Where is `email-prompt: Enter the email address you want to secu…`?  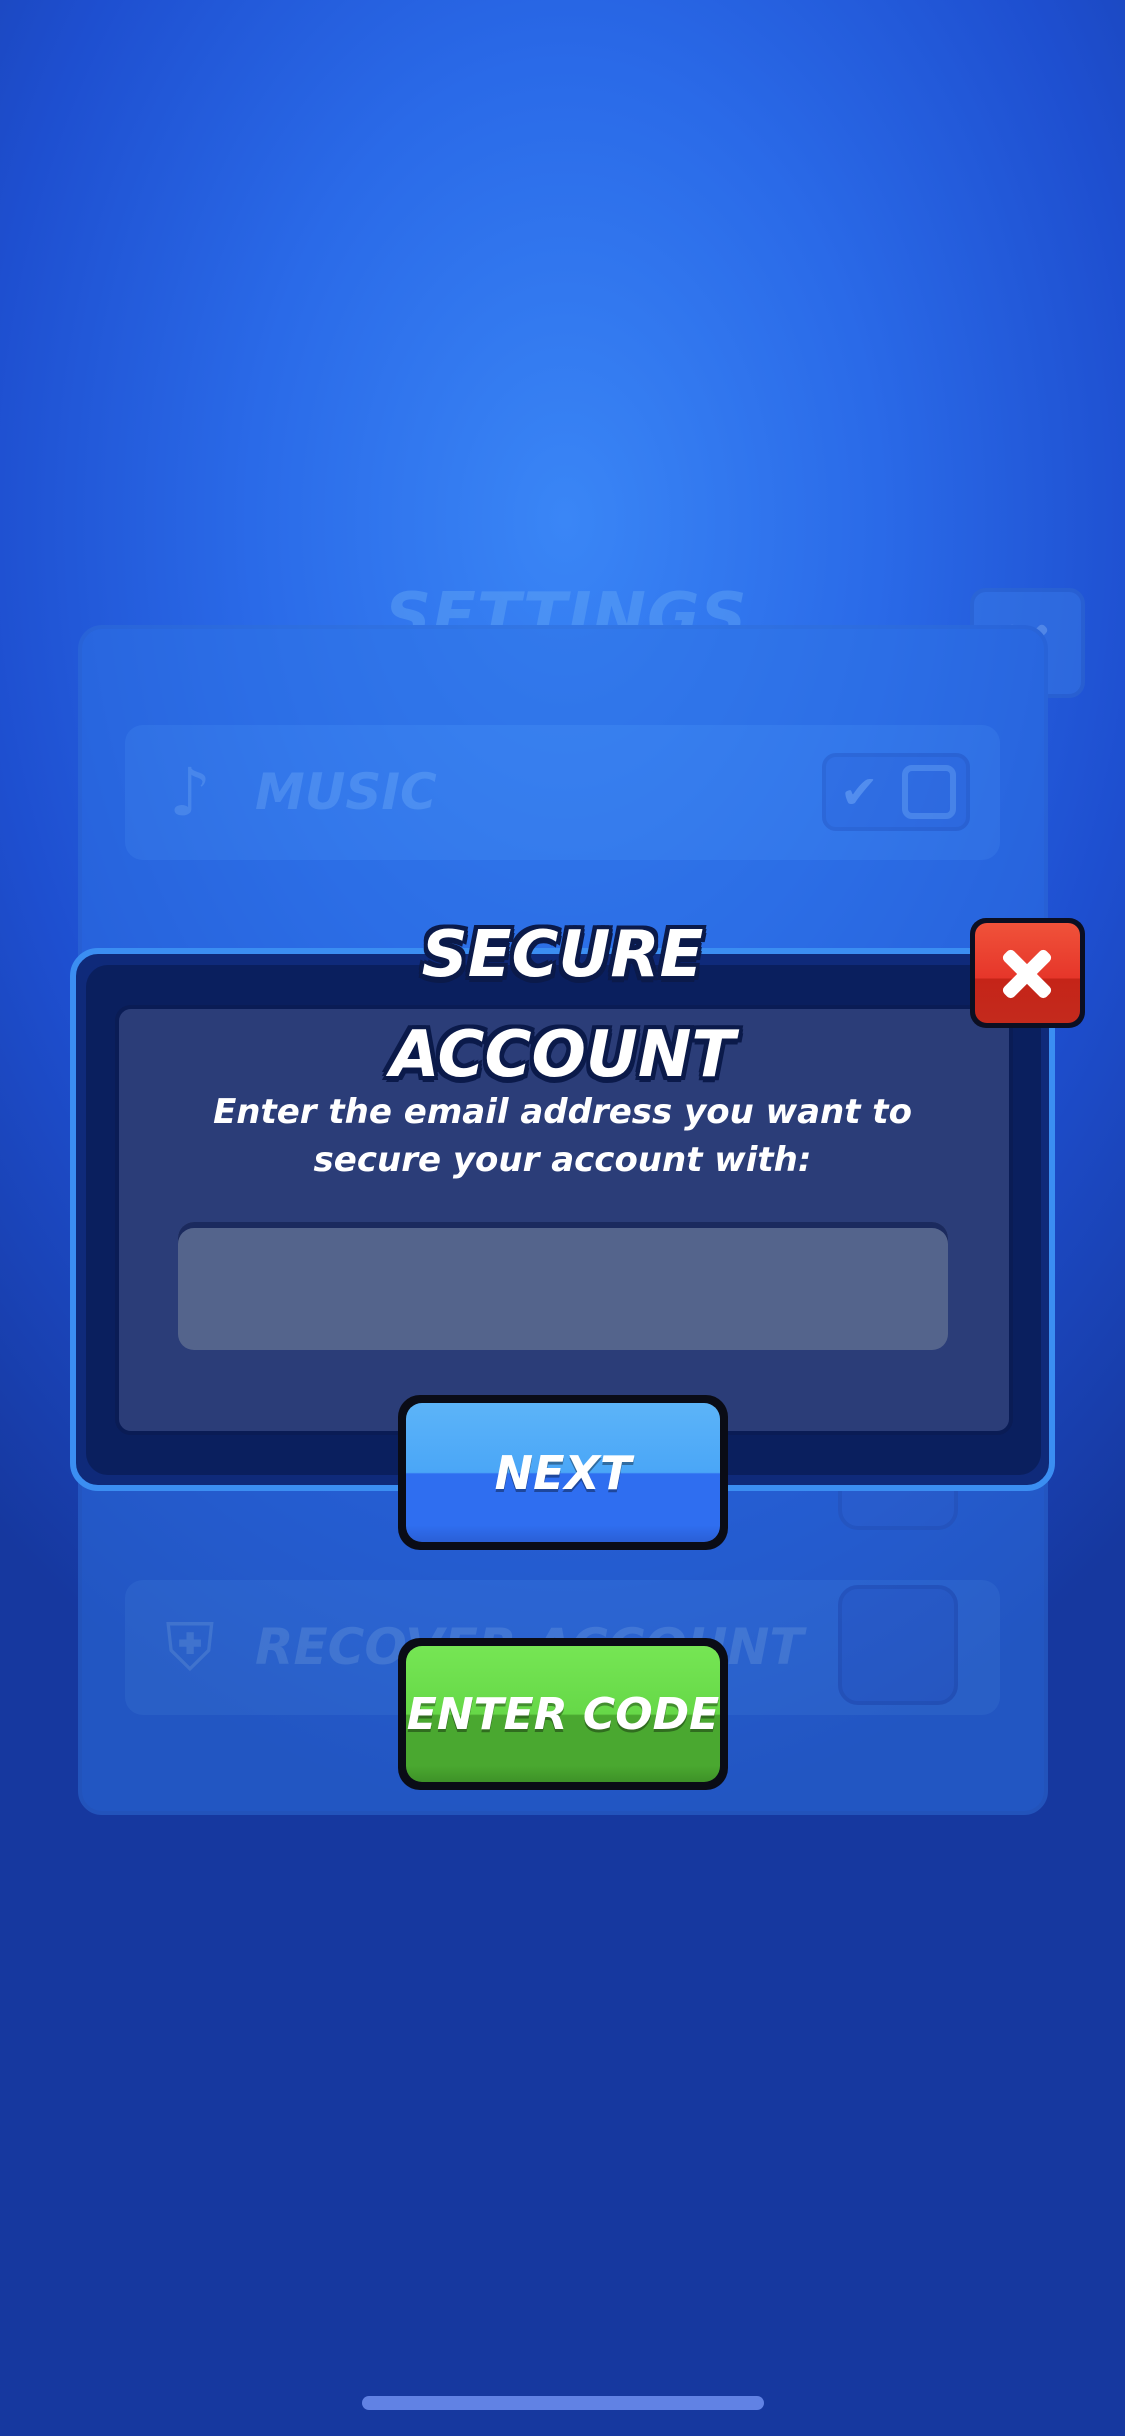 email-prompt: Enter the email address you want to secu… is located at coordinates (562, 1136).